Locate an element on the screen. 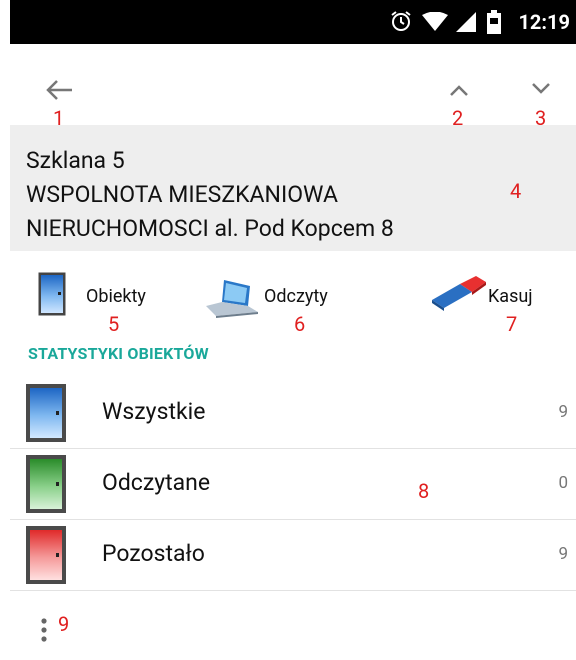  header-line-3: NIERUCHOMOSCI al. Pod Kopcem 8 is located at coordinates (210, 228).